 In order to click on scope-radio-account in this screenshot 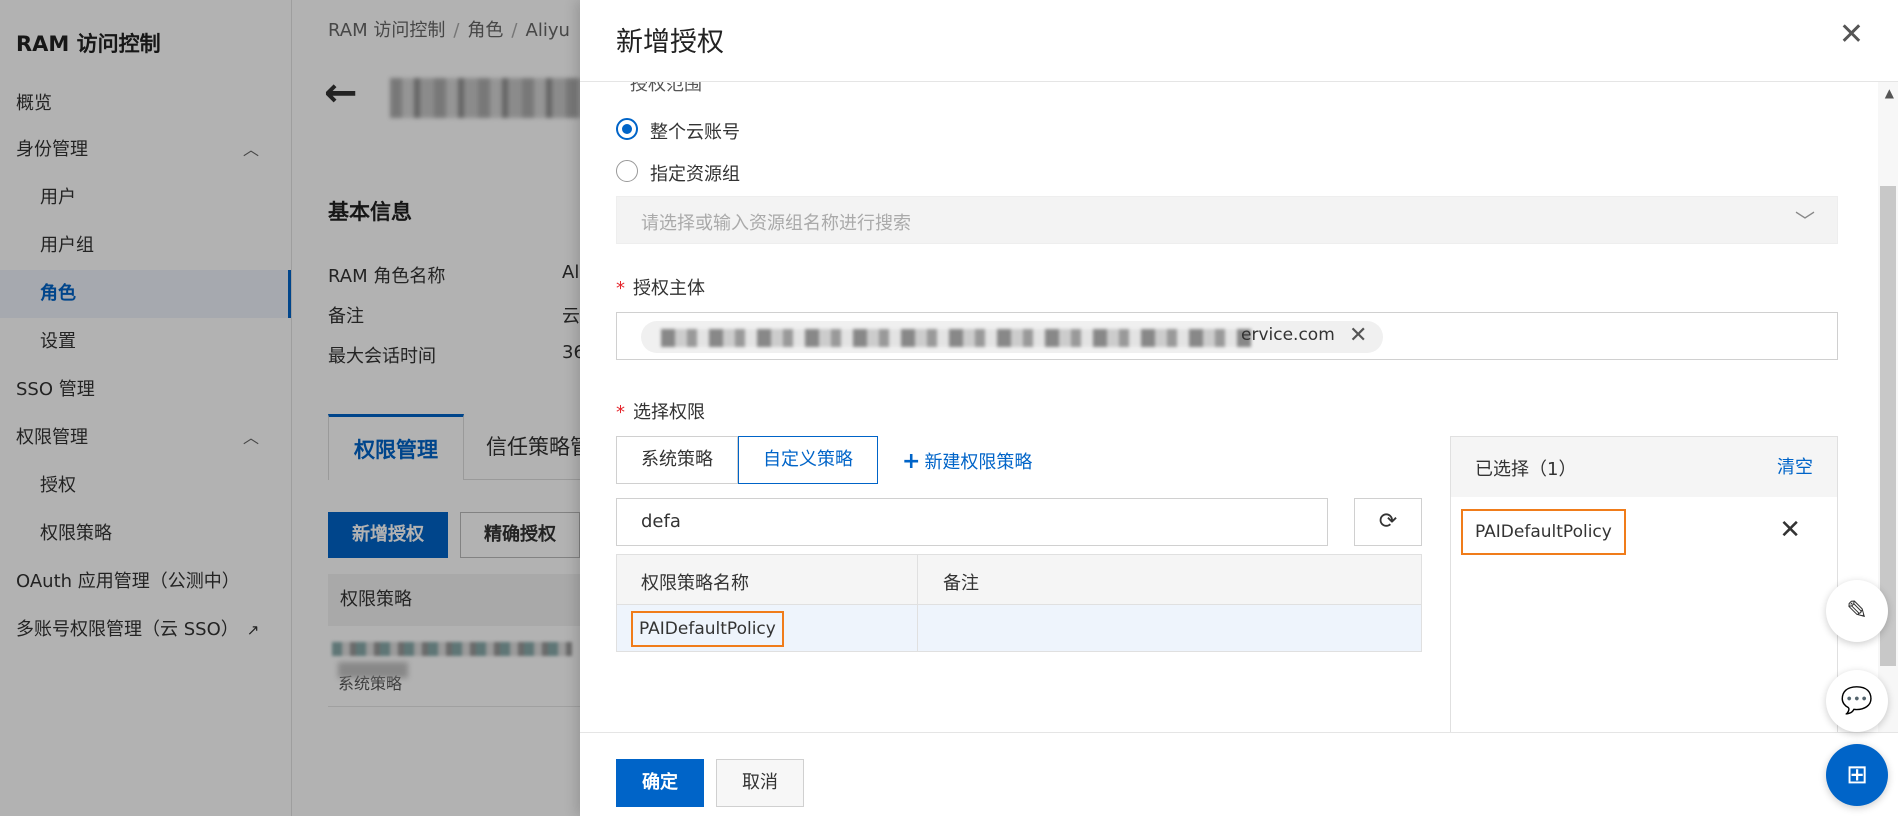, I will do `click(627, 129)`.